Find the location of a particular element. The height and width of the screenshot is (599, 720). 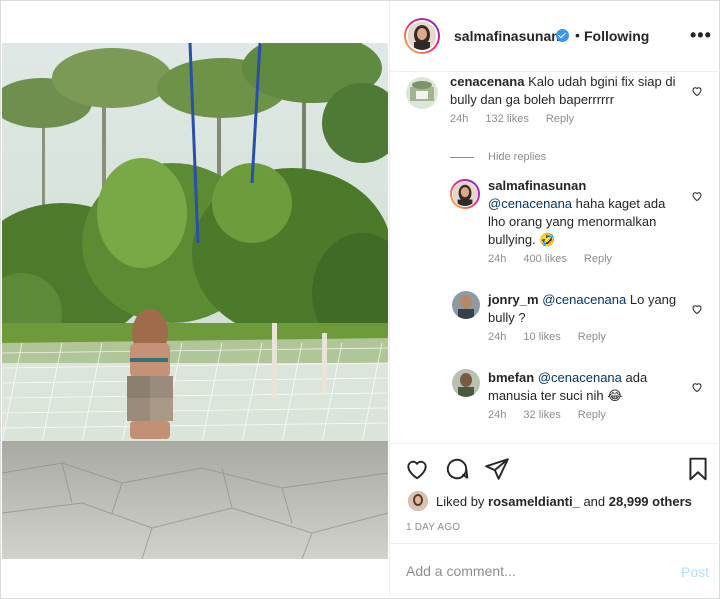

heart-icon is located at coordinates (417, 469).